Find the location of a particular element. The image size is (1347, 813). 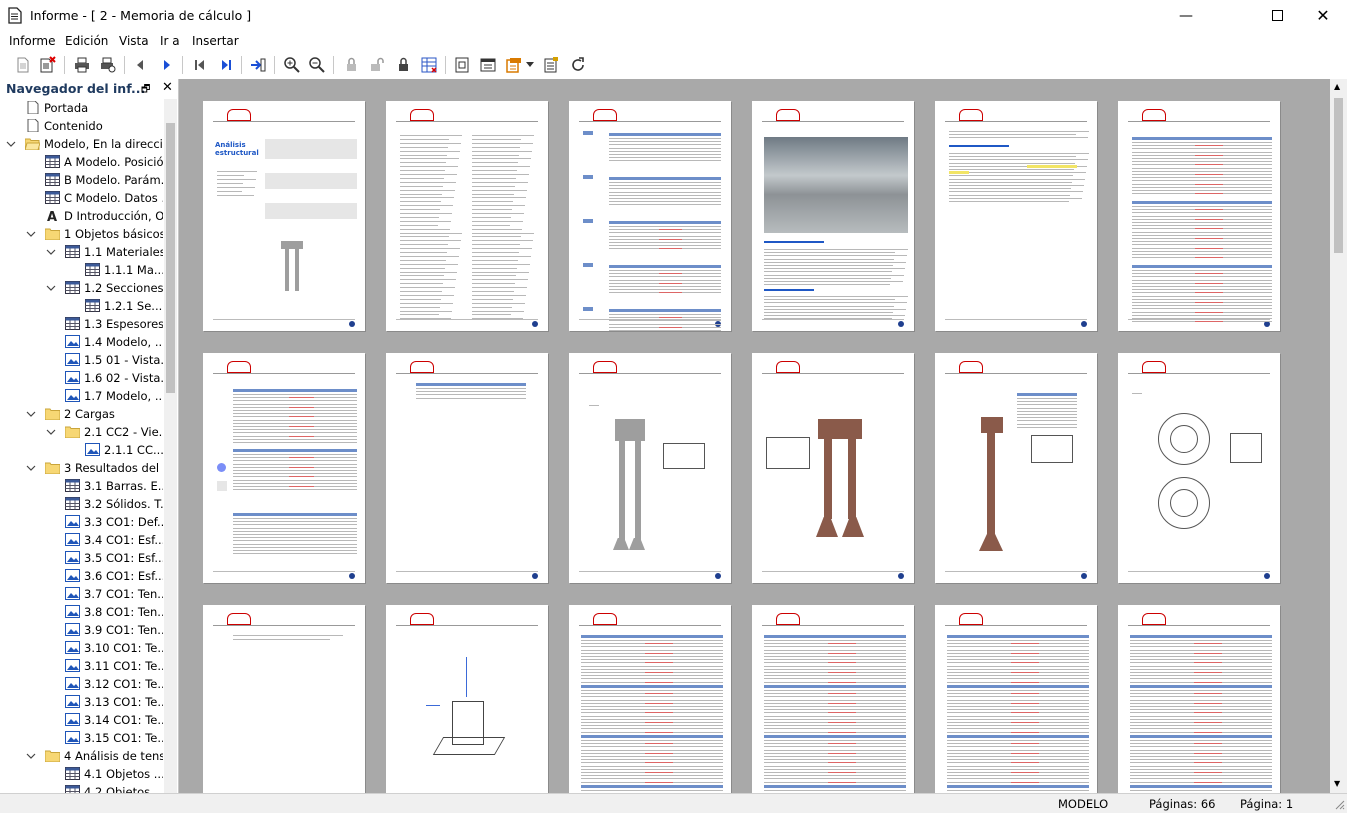

navigator-item: 1.2 Secciones is located at coordinates (81, 288).